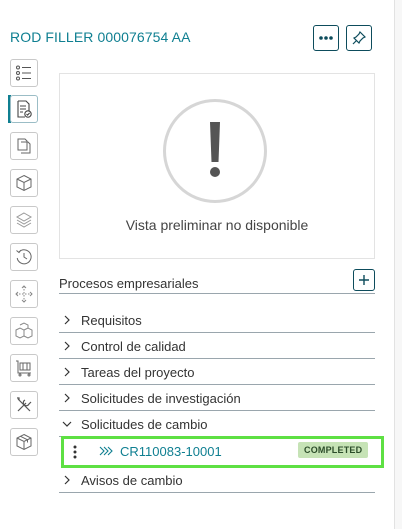 The height and width of the screenshot is (529, 402). I want to click on move-arrows-icon, so click(24, 294).